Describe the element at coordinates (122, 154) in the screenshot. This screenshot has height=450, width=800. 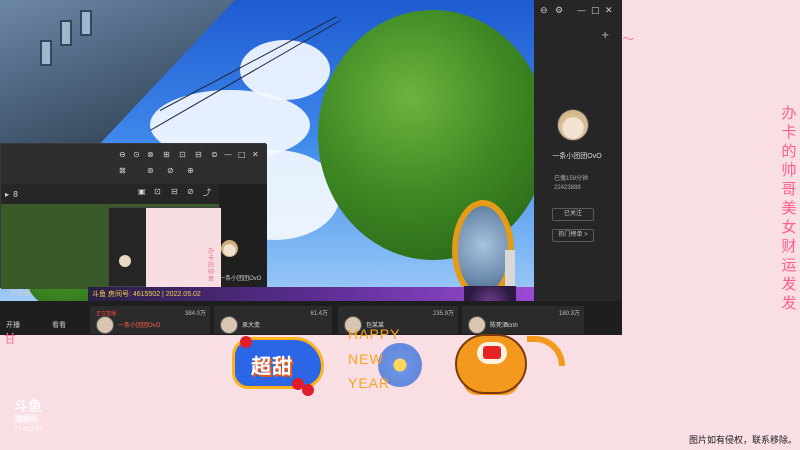
I see `toolbar-icon: ⊖` at that location.